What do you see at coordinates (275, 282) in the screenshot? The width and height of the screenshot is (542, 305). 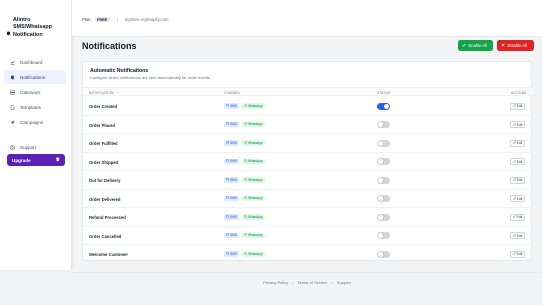 I see `privacy-policy-link: Privacy Policy` at bounding box center [275, 282].